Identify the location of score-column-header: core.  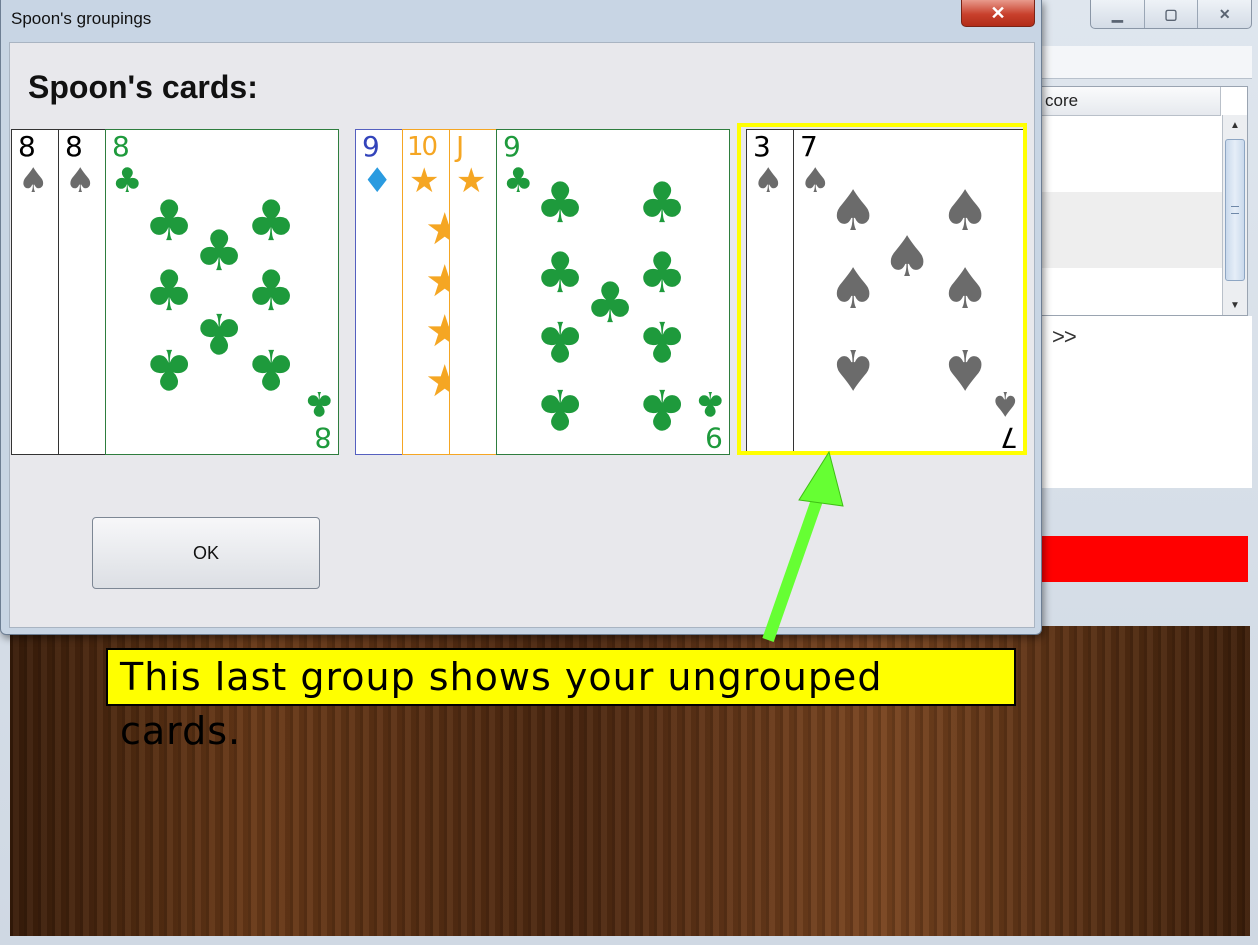
(1131, 101).